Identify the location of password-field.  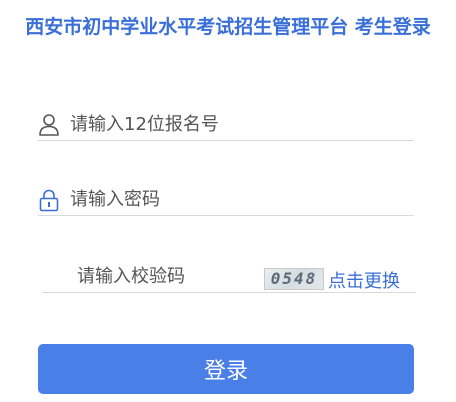
(226, 200).